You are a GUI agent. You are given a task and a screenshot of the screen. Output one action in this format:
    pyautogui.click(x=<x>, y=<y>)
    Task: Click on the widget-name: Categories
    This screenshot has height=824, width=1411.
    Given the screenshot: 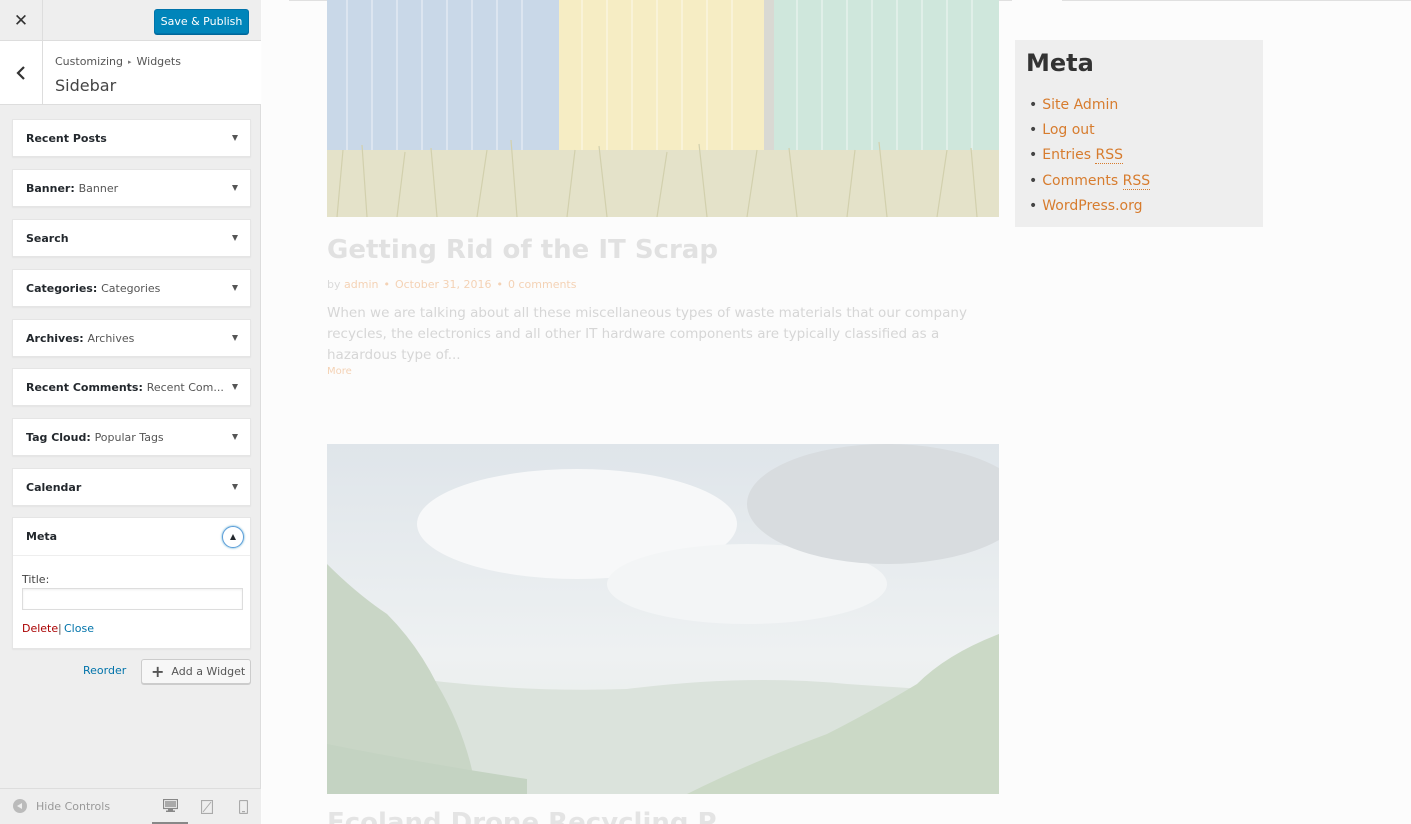 What is the action you would take?
    pyautogui.click(x=59, y=288)
    